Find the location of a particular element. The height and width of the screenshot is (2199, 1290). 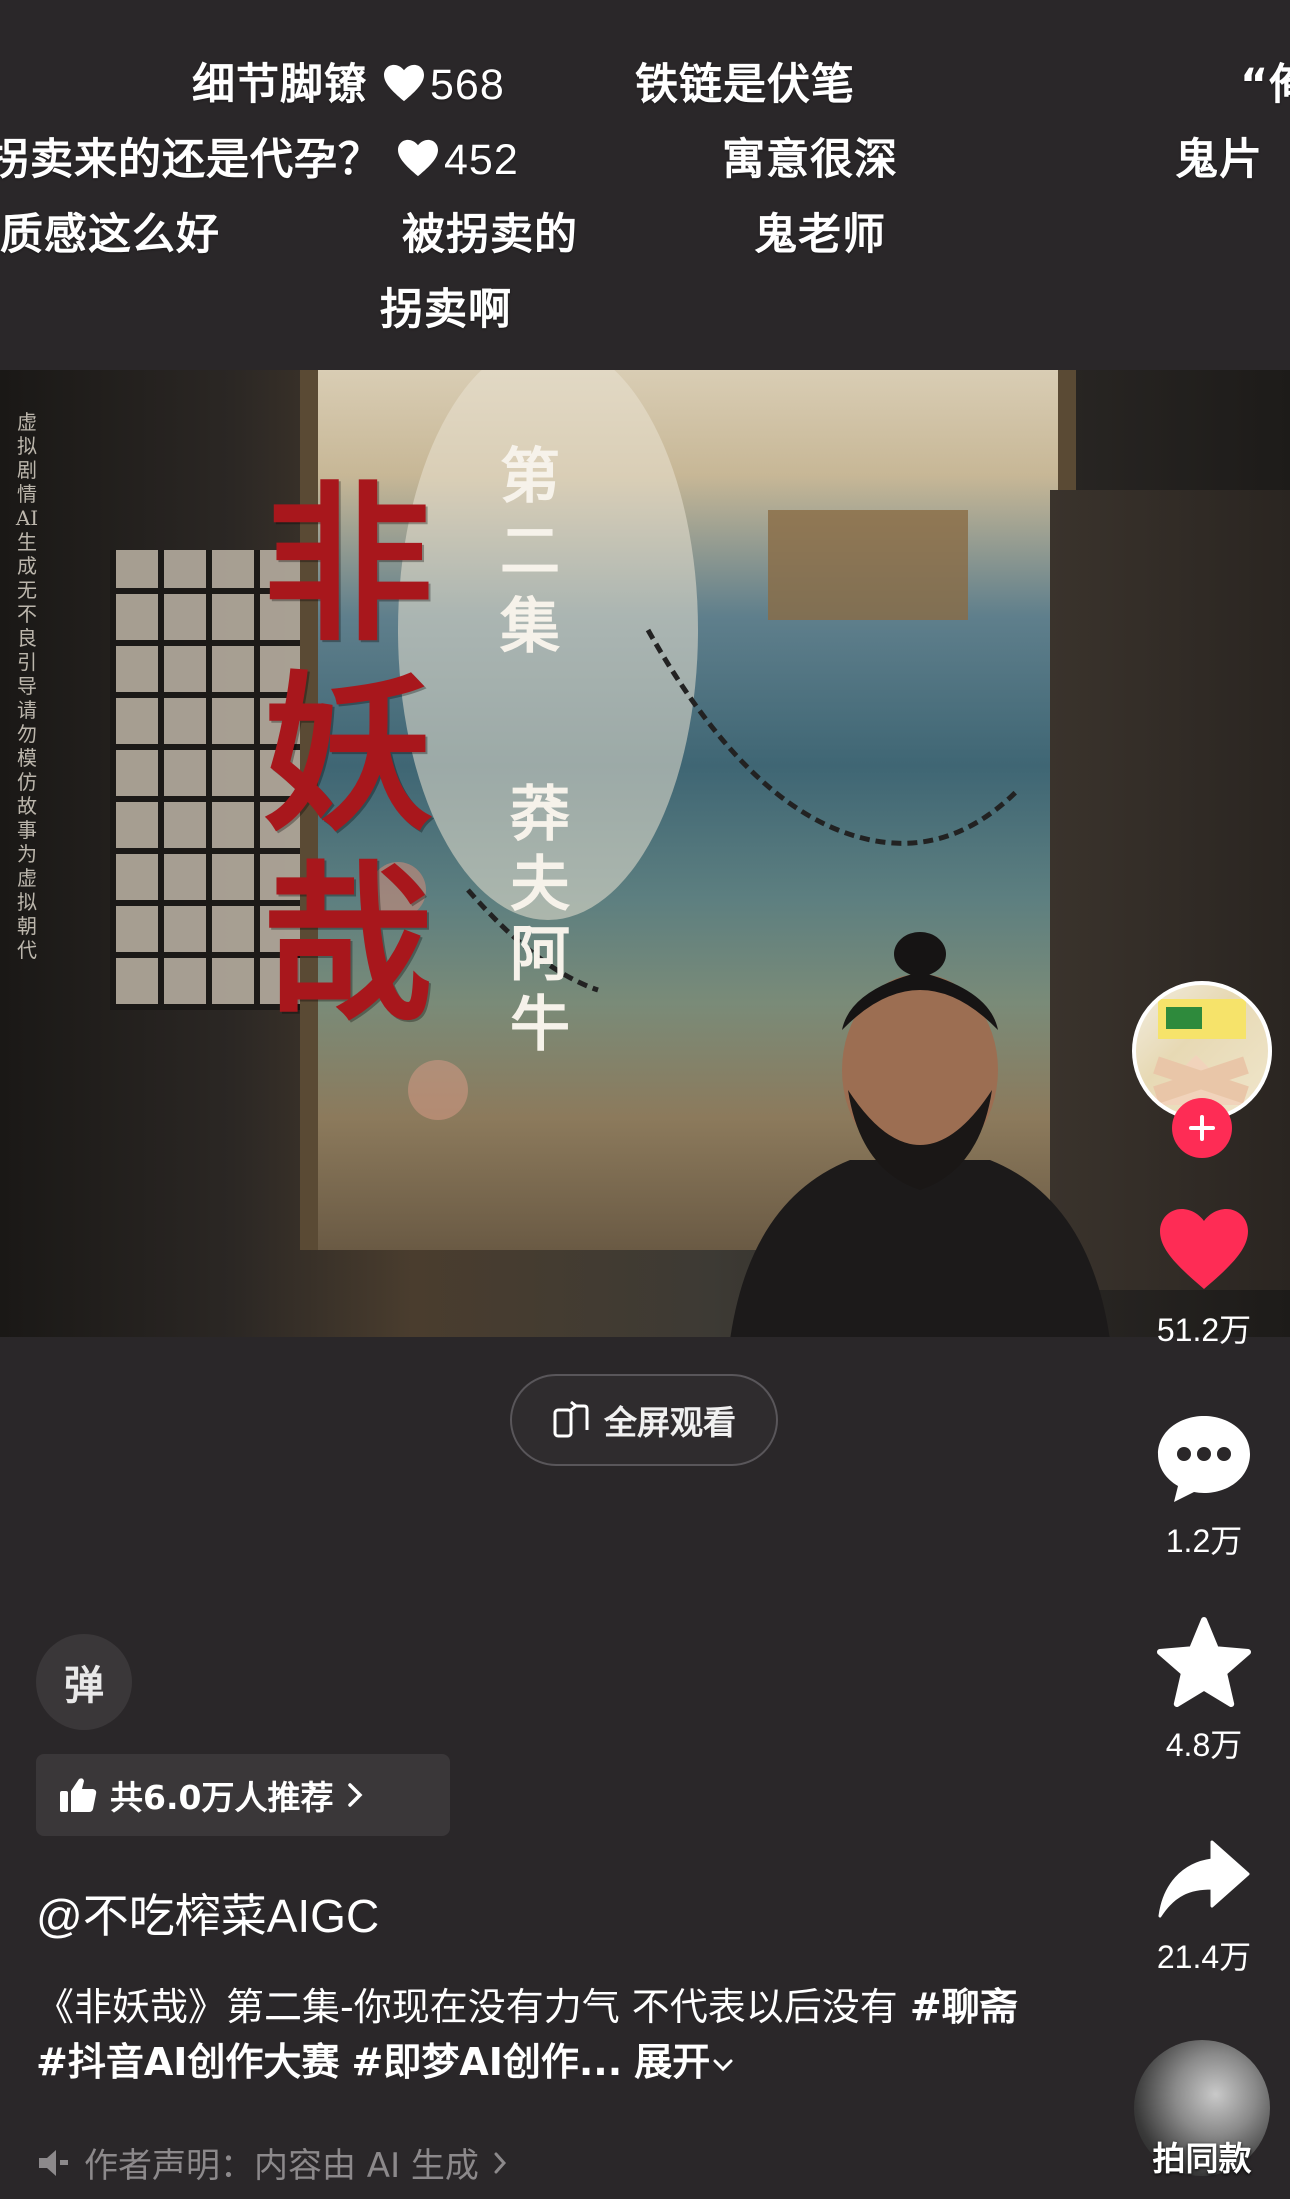

comment-button: 1.2万 is located at coordinates (1204, 1487).